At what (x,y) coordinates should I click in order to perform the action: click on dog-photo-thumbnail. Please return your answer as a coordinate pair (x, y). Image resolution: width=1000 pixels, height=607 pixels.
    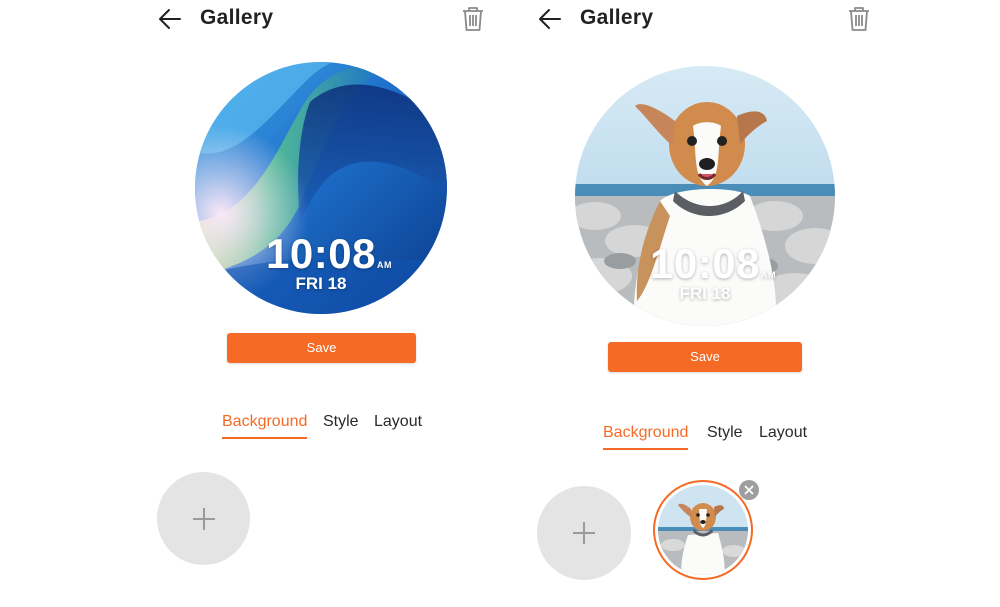
    Looking at the image, I should click on (703, 530).